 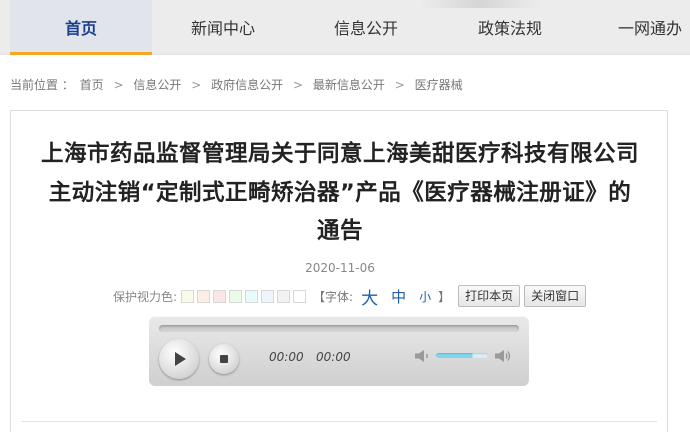 I want to click on close-window-button: 关闭窗口, so click(x=555, y=296).